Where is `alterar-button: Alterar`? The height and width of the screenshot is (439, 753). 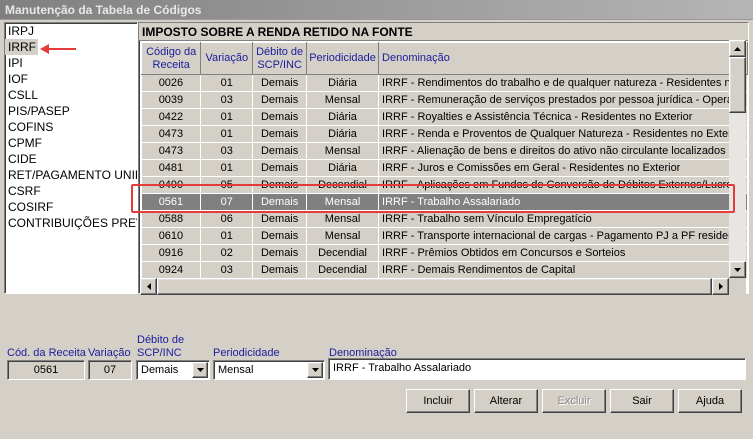 alterar-button: Alterar is located at coordinates (506, 401).